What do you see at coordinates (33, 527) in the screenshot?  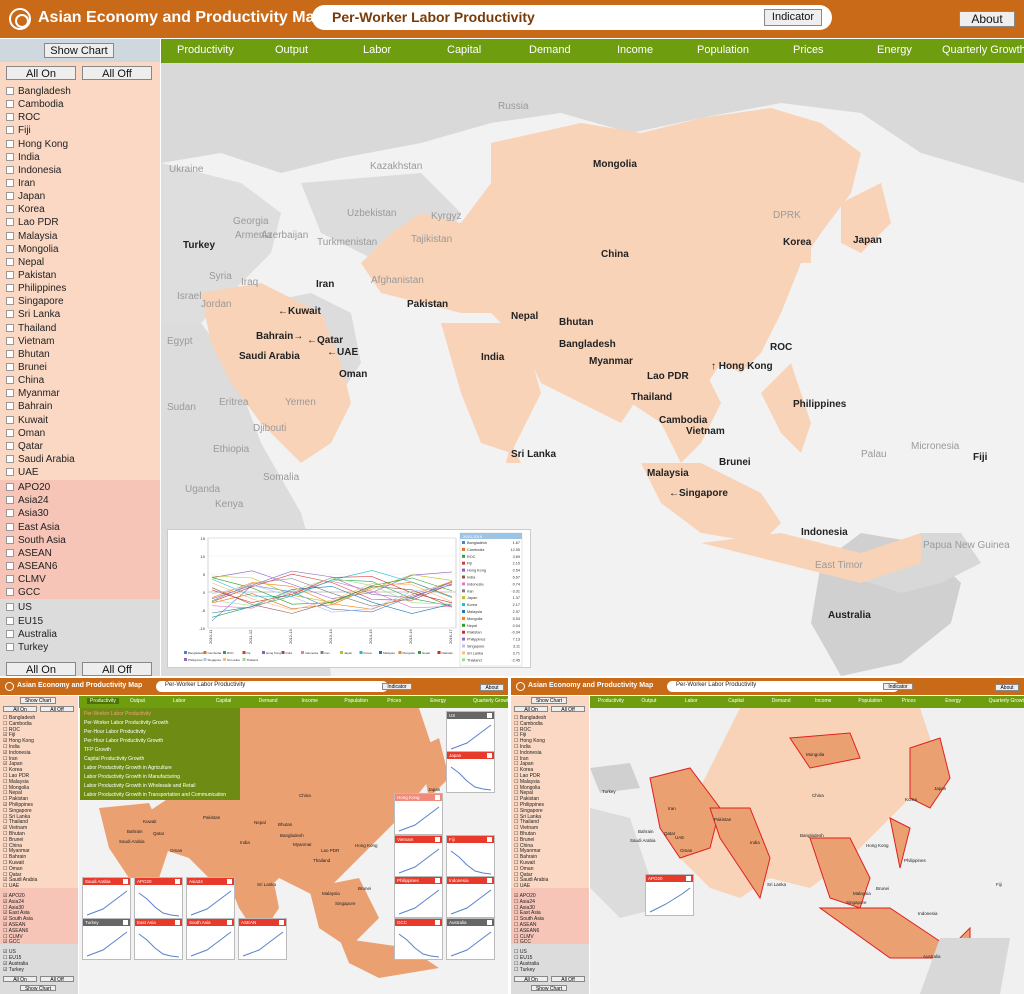 I see `sidebar-item-east-asia: East Asia` at bounding box center [33, 527].